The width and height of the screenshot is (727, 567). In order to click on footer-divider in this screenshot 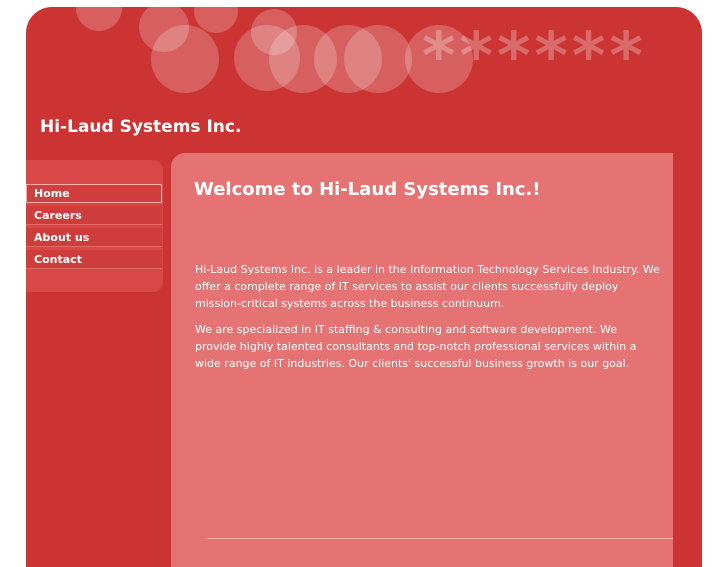, I will do `click(439, 538)`.